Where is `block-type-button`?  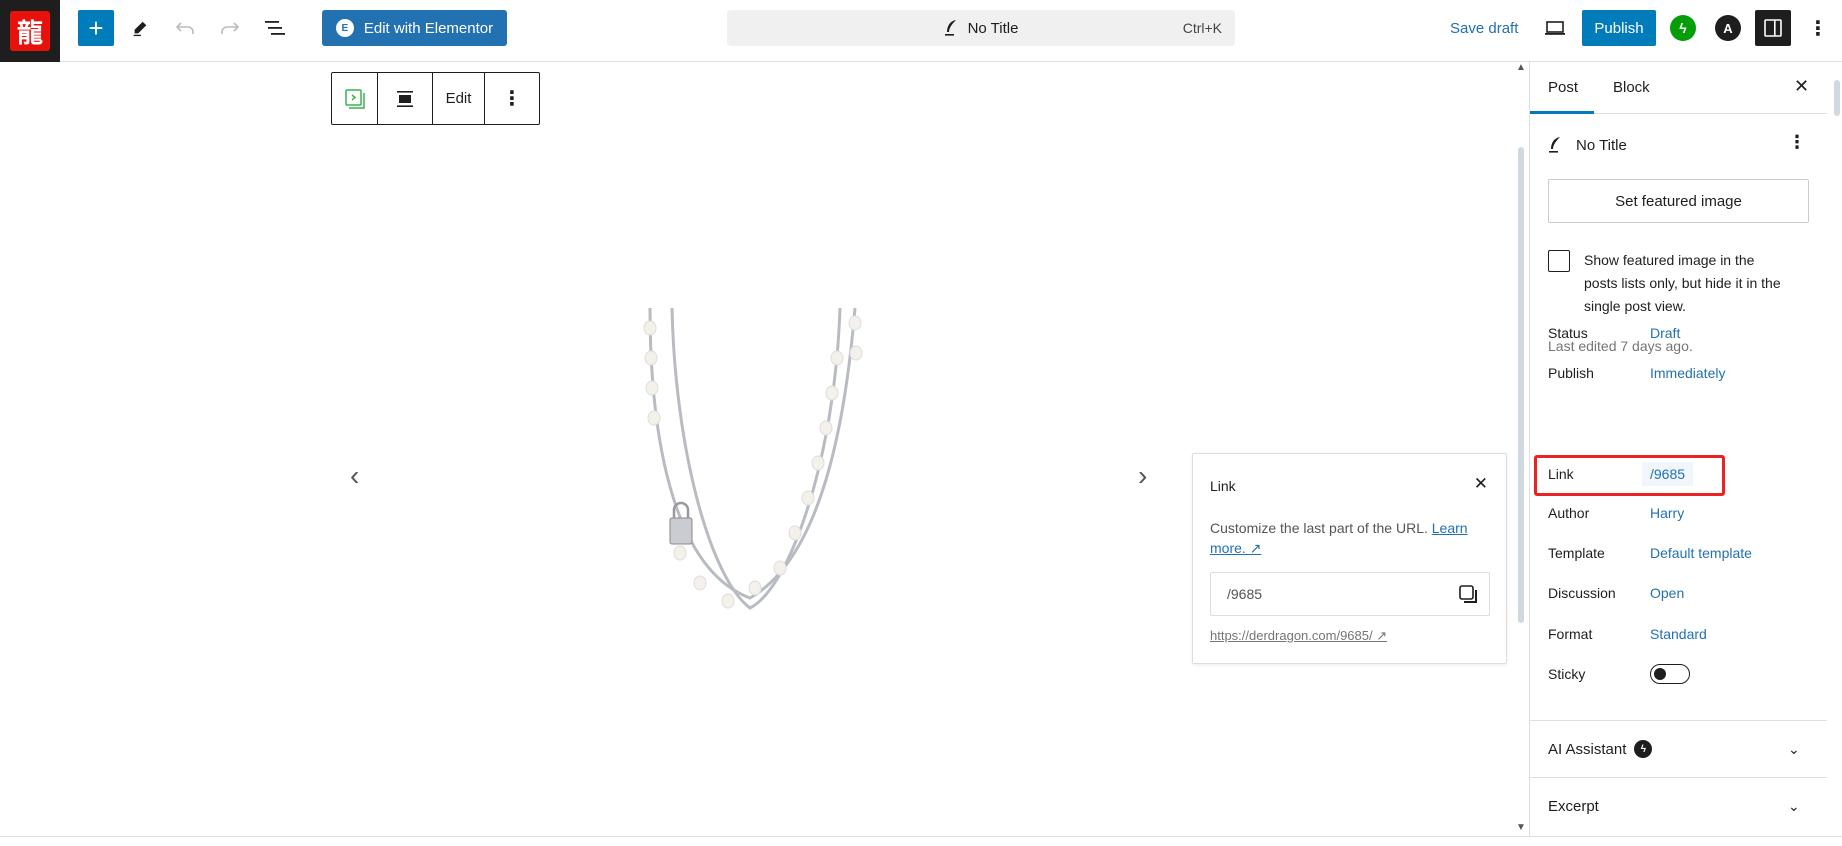 block-type-button is located at coordinates (355, 98).